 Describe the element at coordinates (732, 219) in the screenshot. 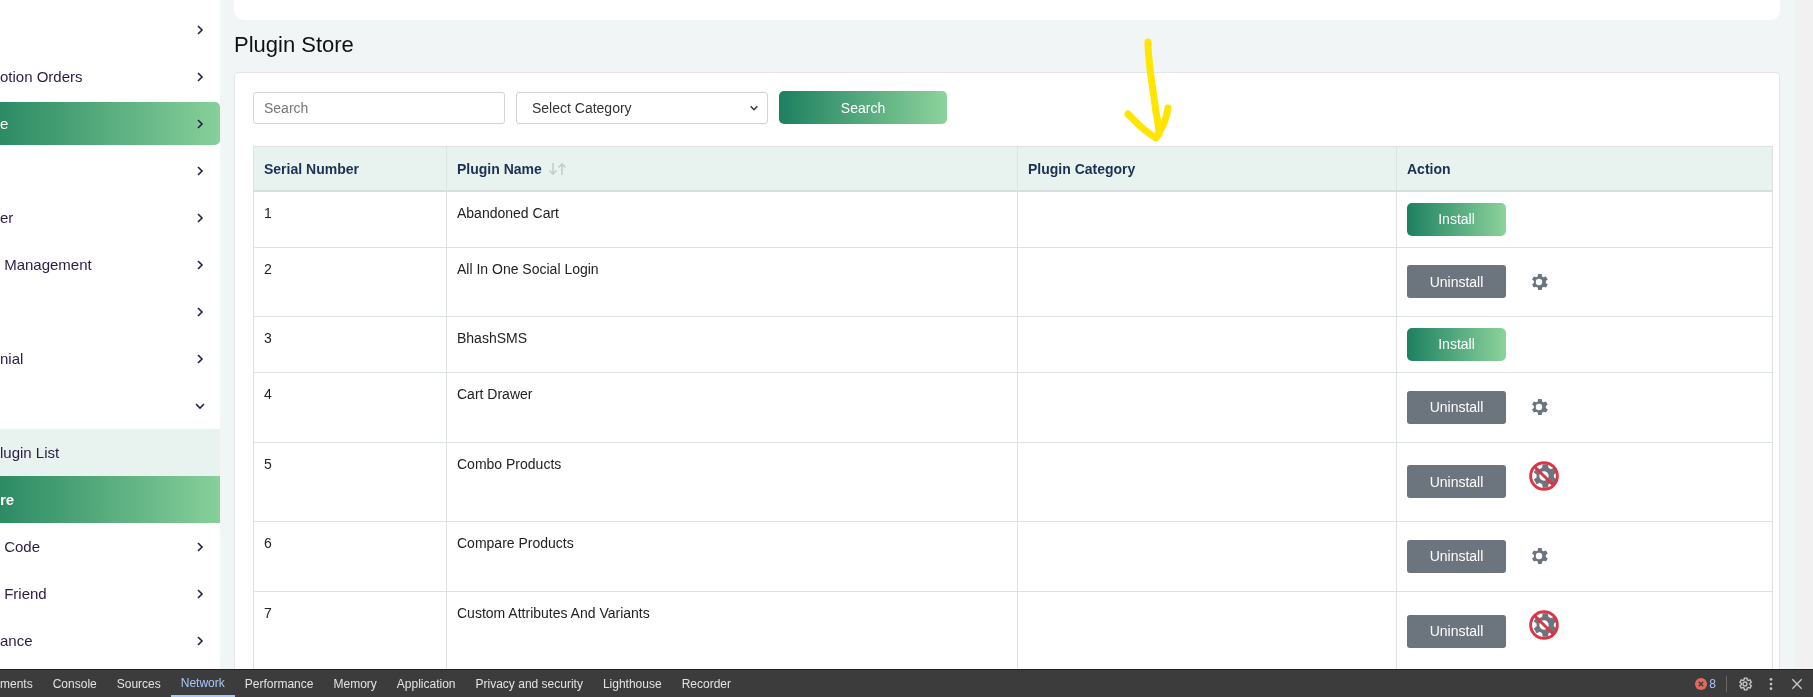

I see `table-cell: Abandoned Cart` at that location.